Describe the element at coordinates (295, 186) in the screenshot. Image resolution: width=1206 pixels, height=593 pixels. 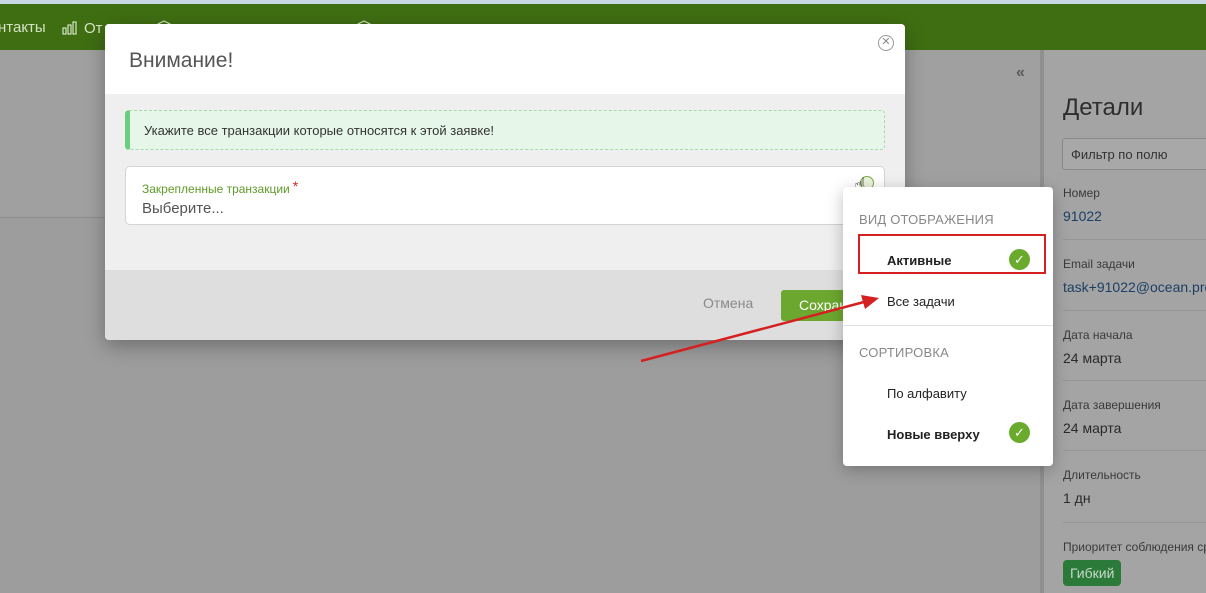
I see `required-mark: *` at that location.